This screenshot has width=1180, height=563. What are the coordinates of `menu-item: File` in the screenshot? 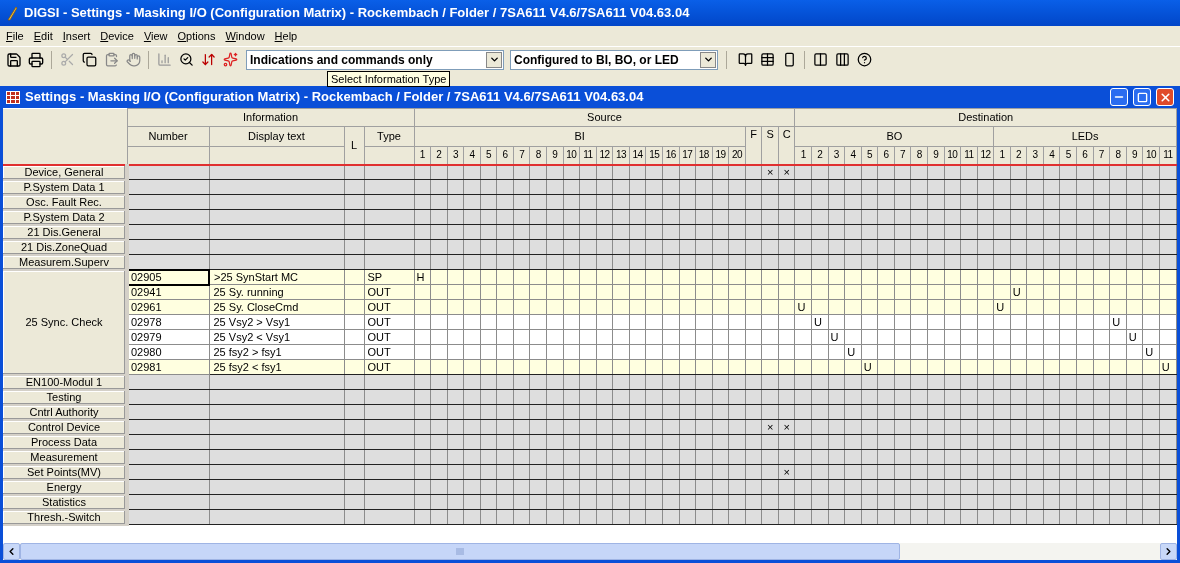 It's located at (15, 36).